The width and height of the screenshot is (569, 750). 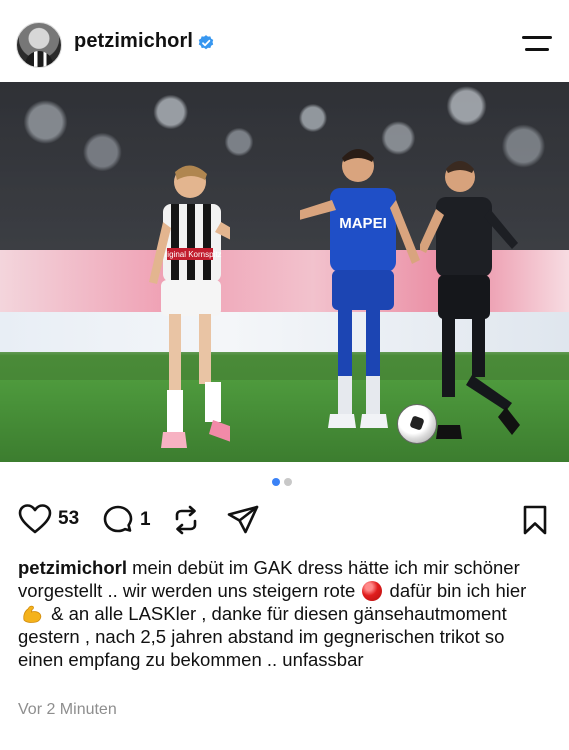 I want to click on comment-button: 1, so click(x=126, y=520).